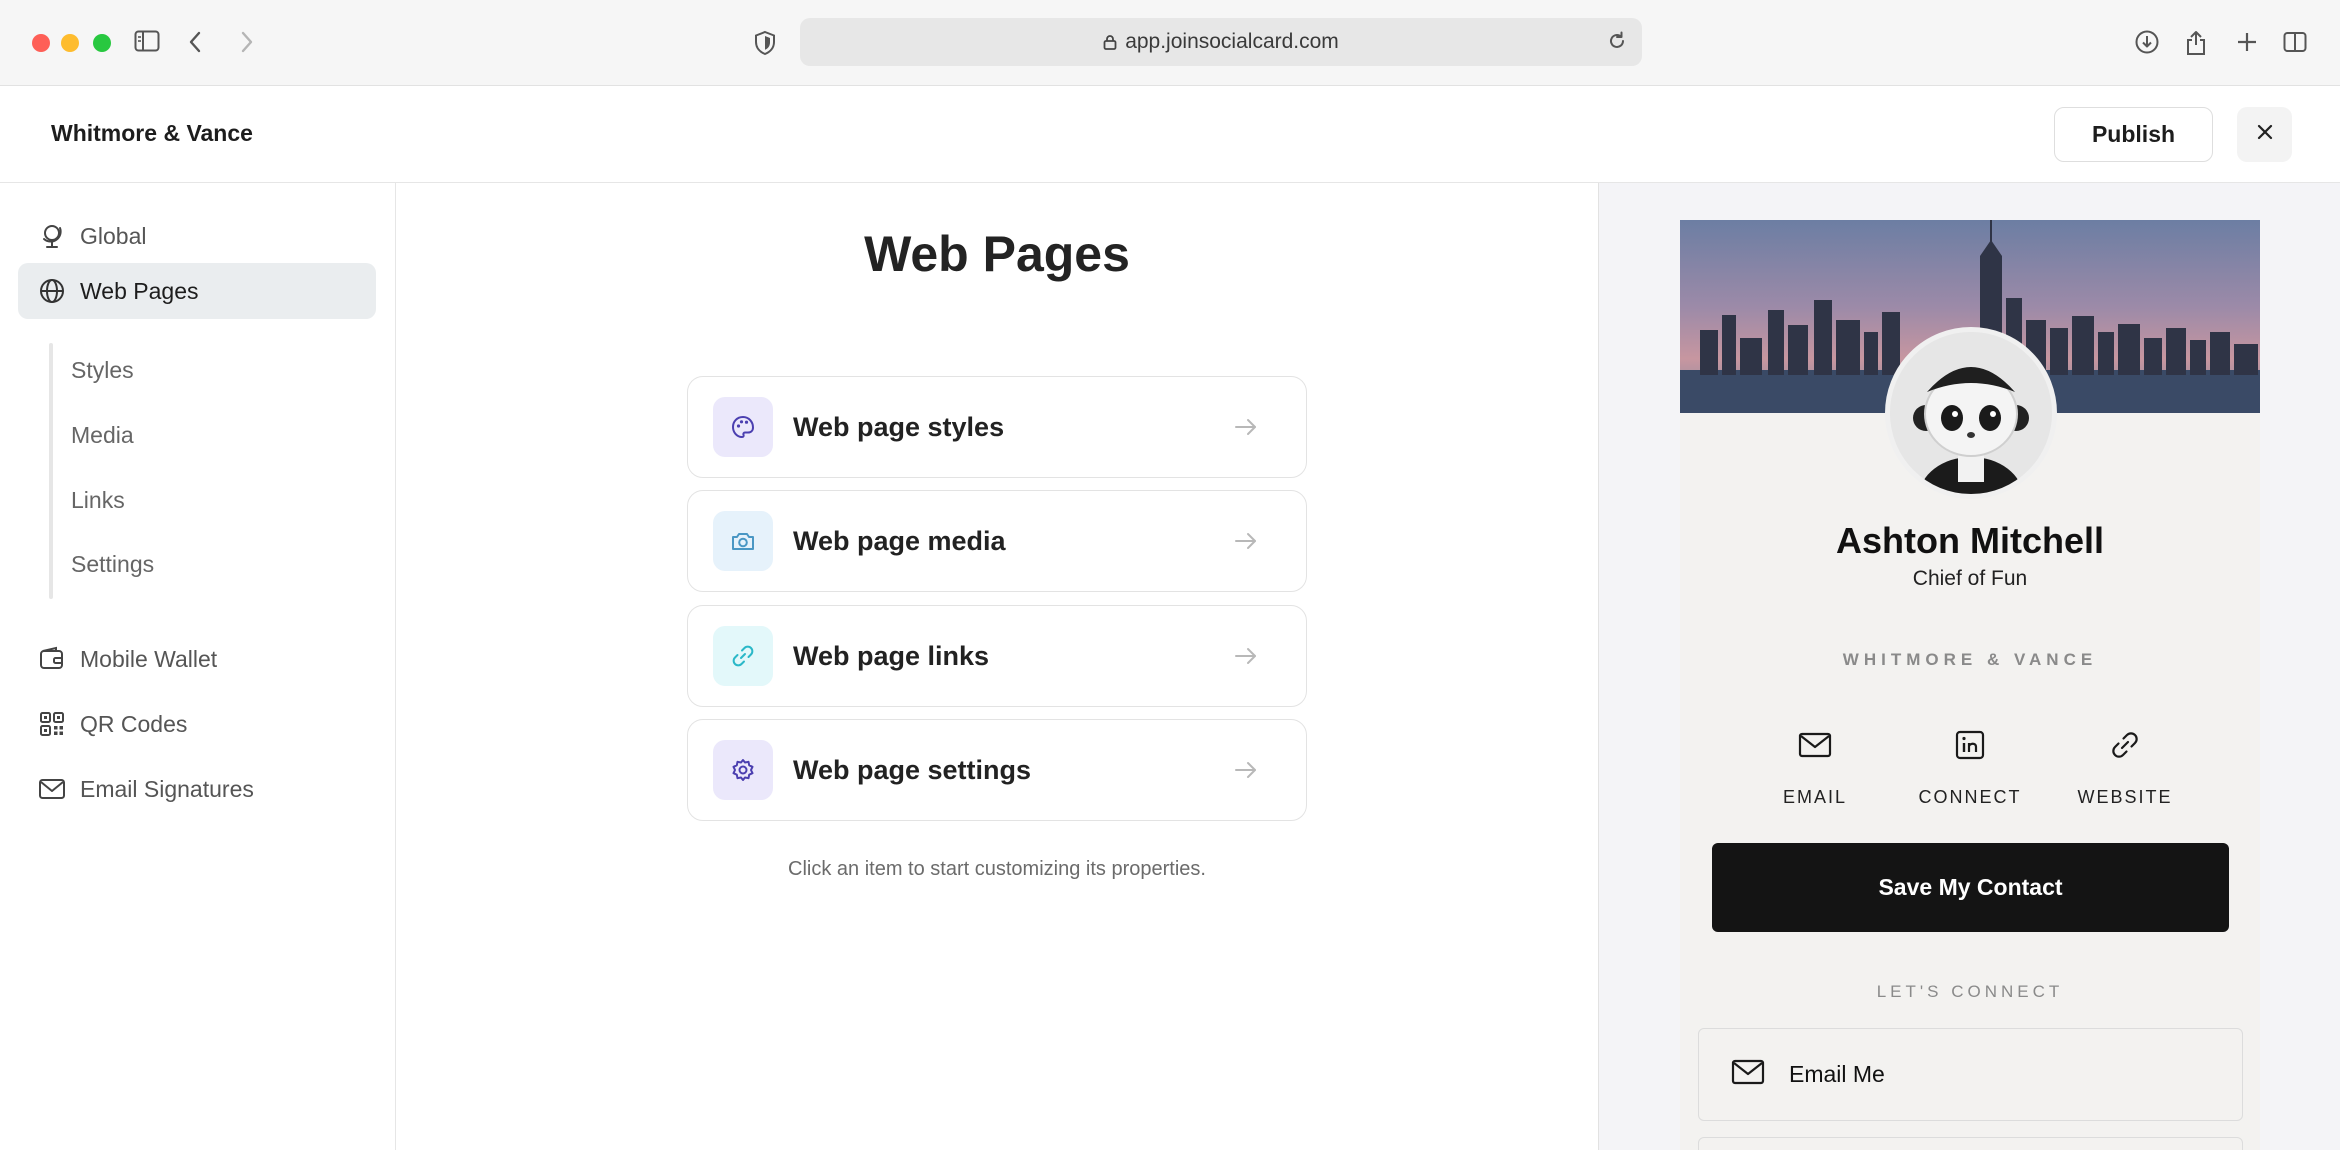 This screenshot has width=2340, height=1150. I want to click on web-page-media-card: Web page media, so click(997, 541).